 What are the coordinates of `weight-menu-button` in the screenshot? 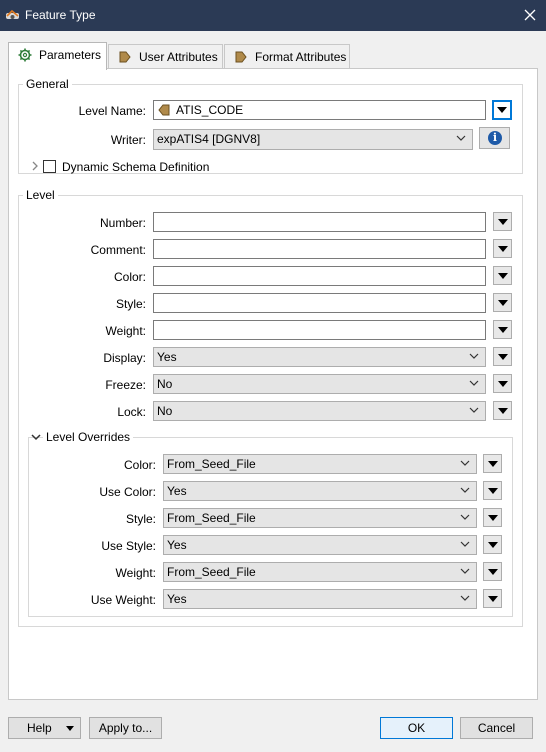 It's located at (502, 329).